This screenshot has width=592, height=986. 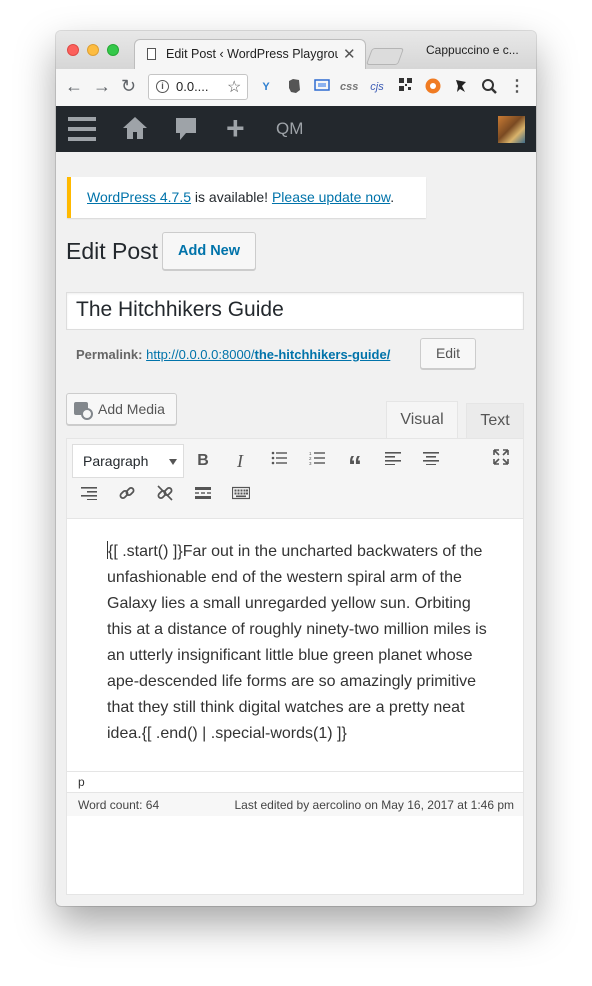 I want to click on svg-text: 3, so click(x=310, y=463).